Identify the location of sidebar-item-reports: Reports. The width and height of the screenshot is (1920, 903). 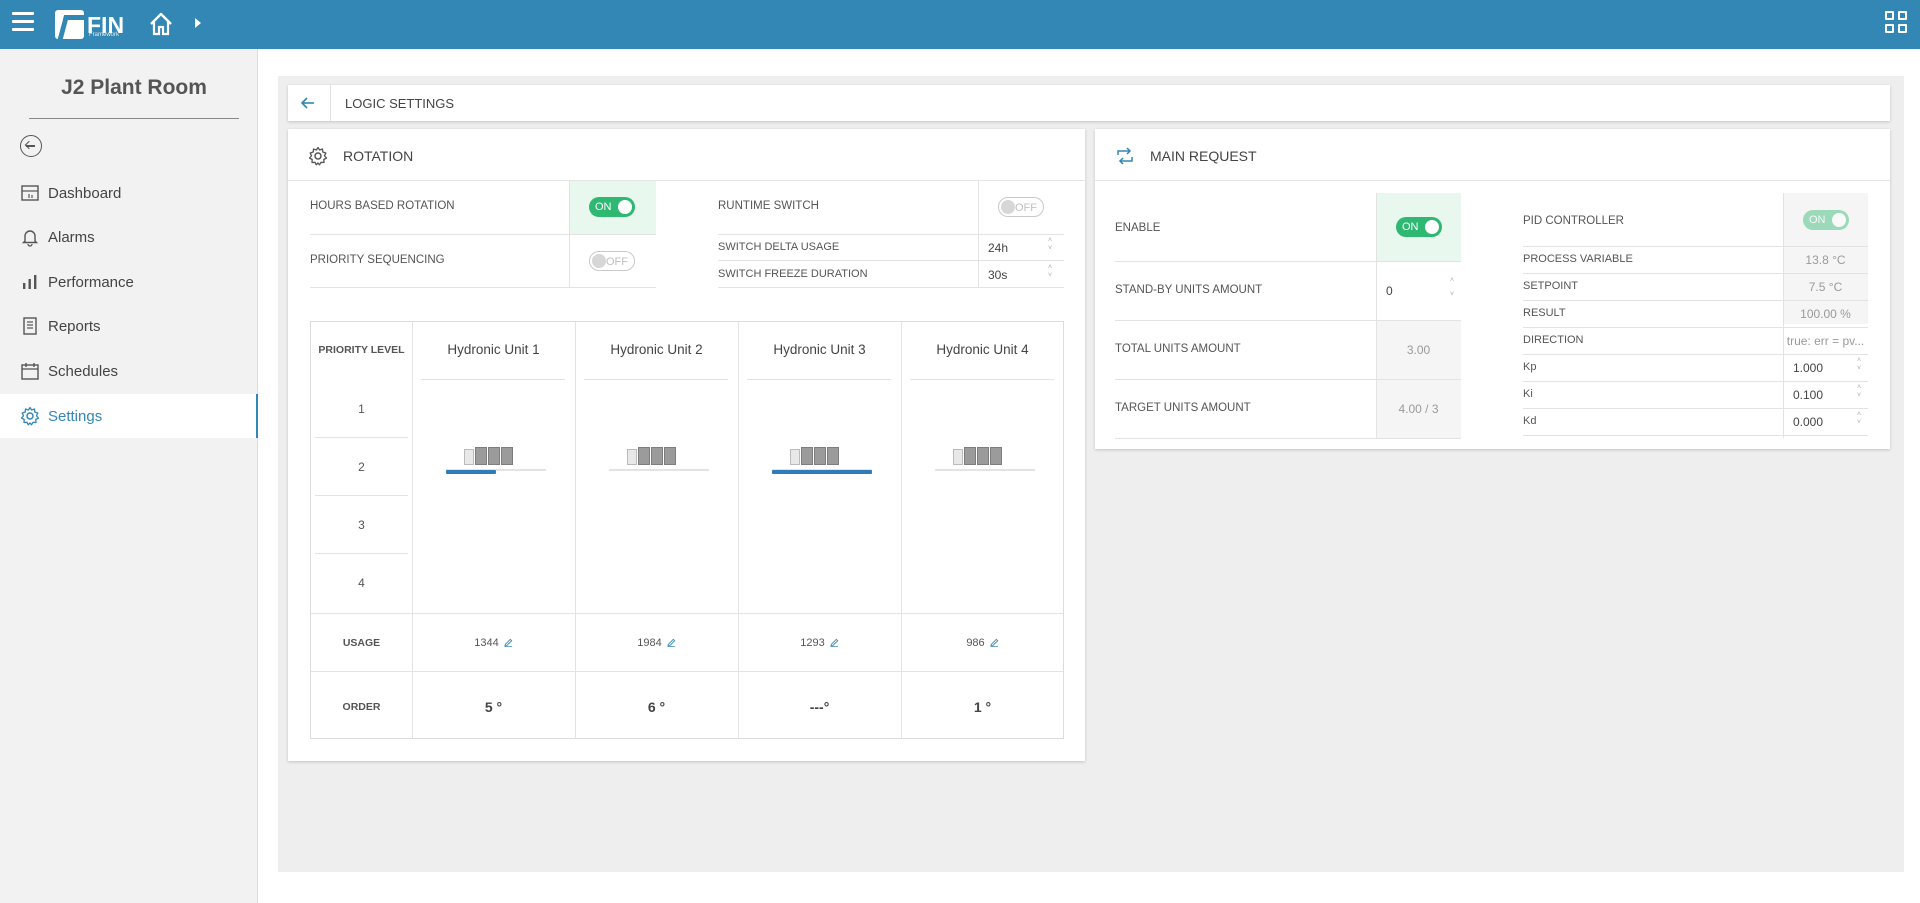
(129, 326).